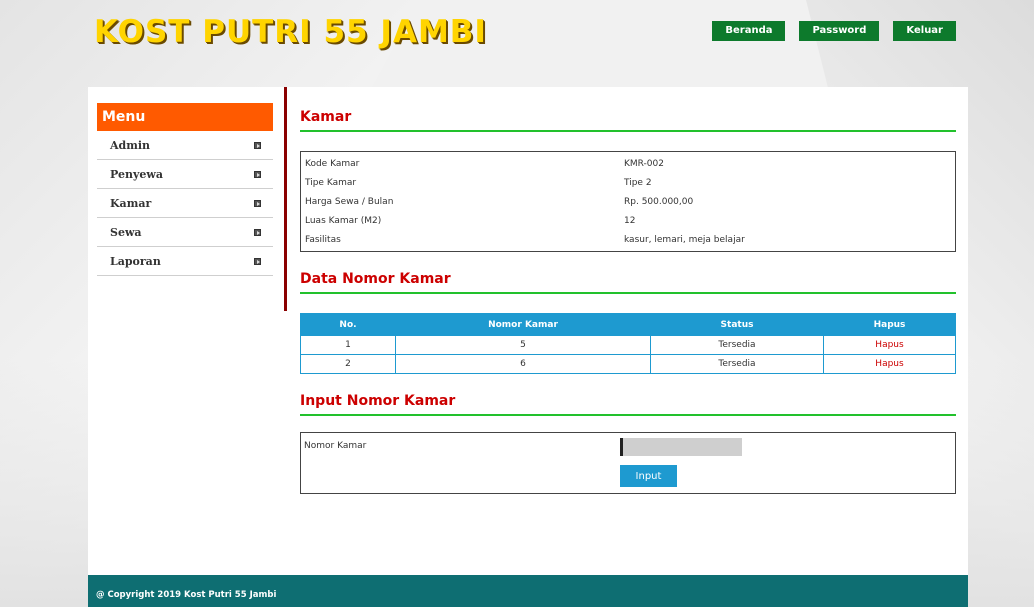 The width and height of the screenshot is (1034, 607). What do you see at coordinates (523, 364) in the screenshot?
I see `cell-nomor-kamar: 6` at bounding box center [523, 364].